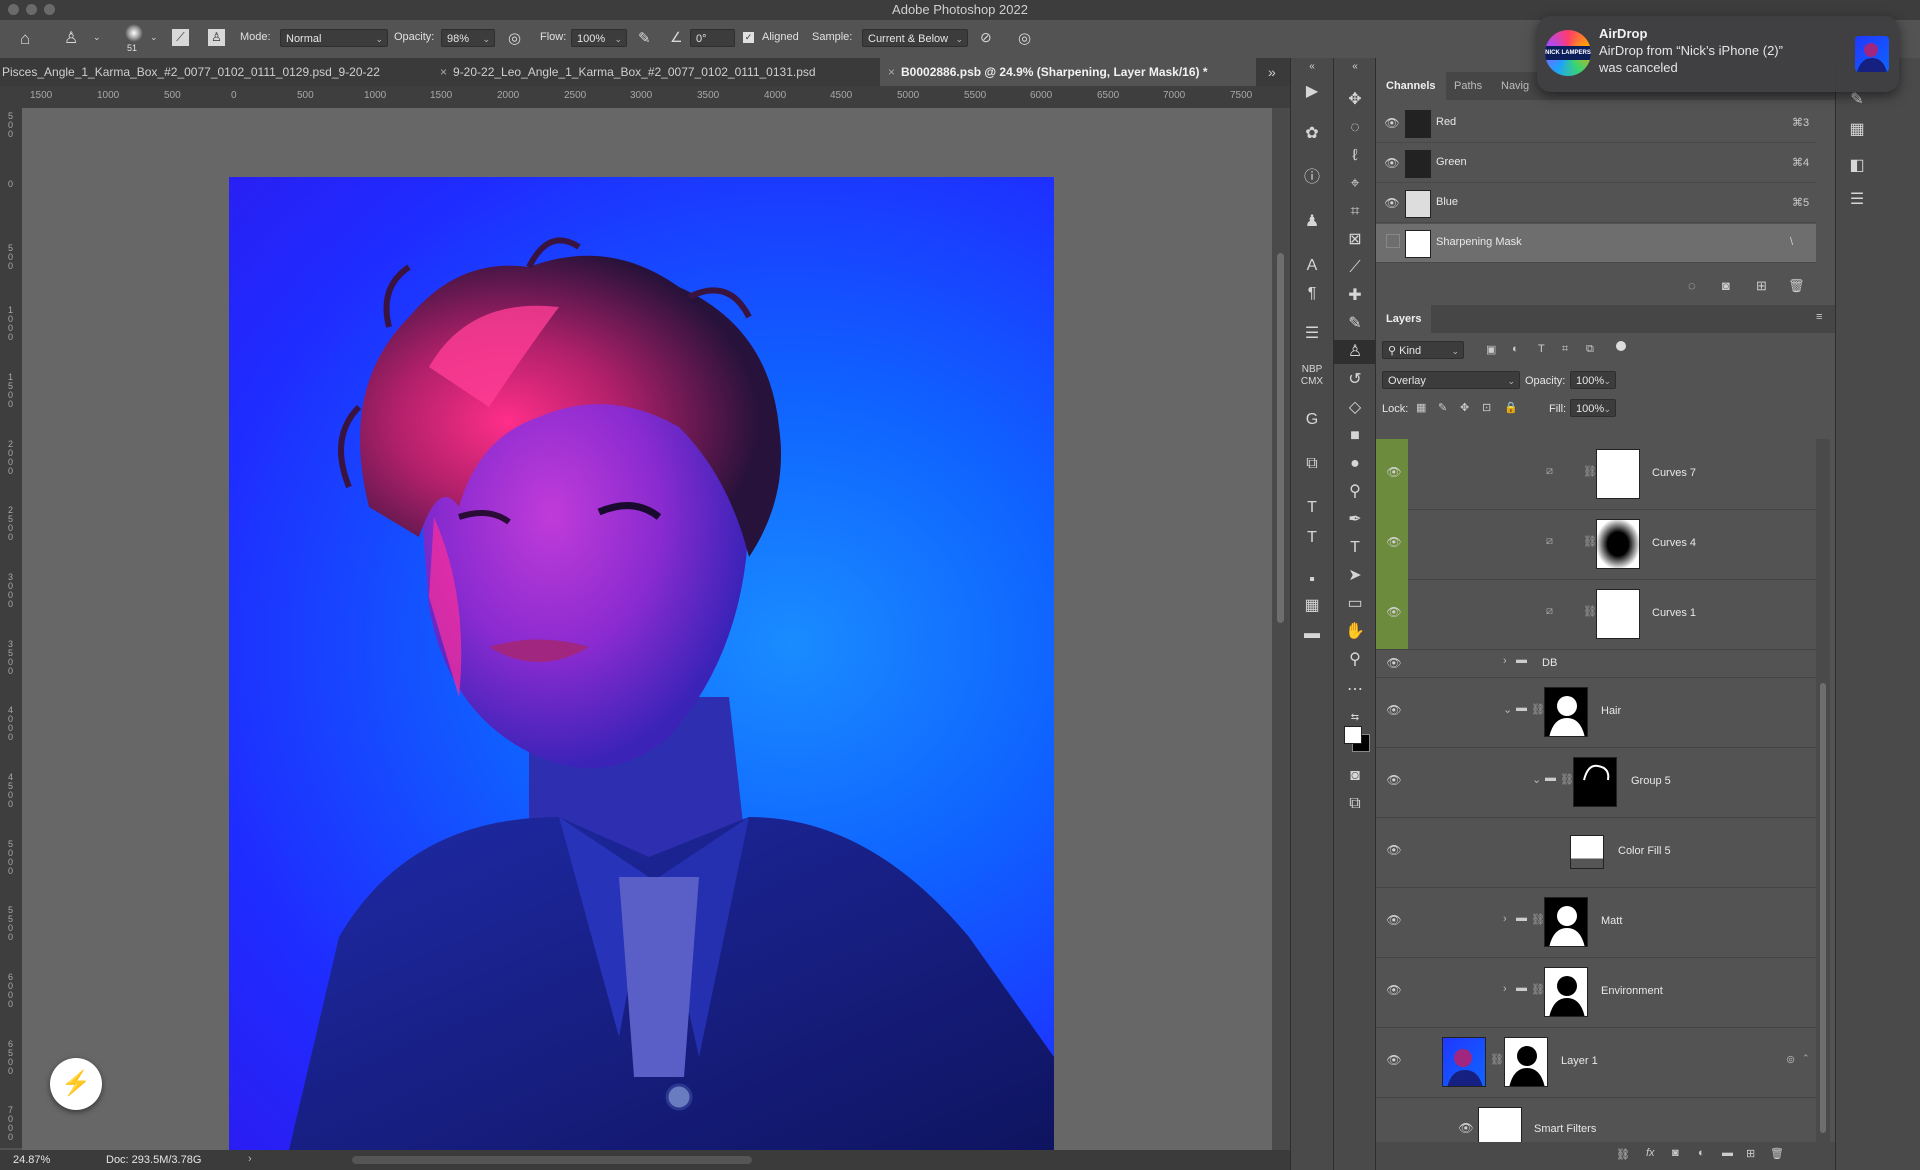 The height and width of the screenshot is (1170, 1920). What do you see at coordinates (1355, 268) in the screenshot?
I see `eyedropper-tool-icon: ⟋` at bounding box center [1355, 268].